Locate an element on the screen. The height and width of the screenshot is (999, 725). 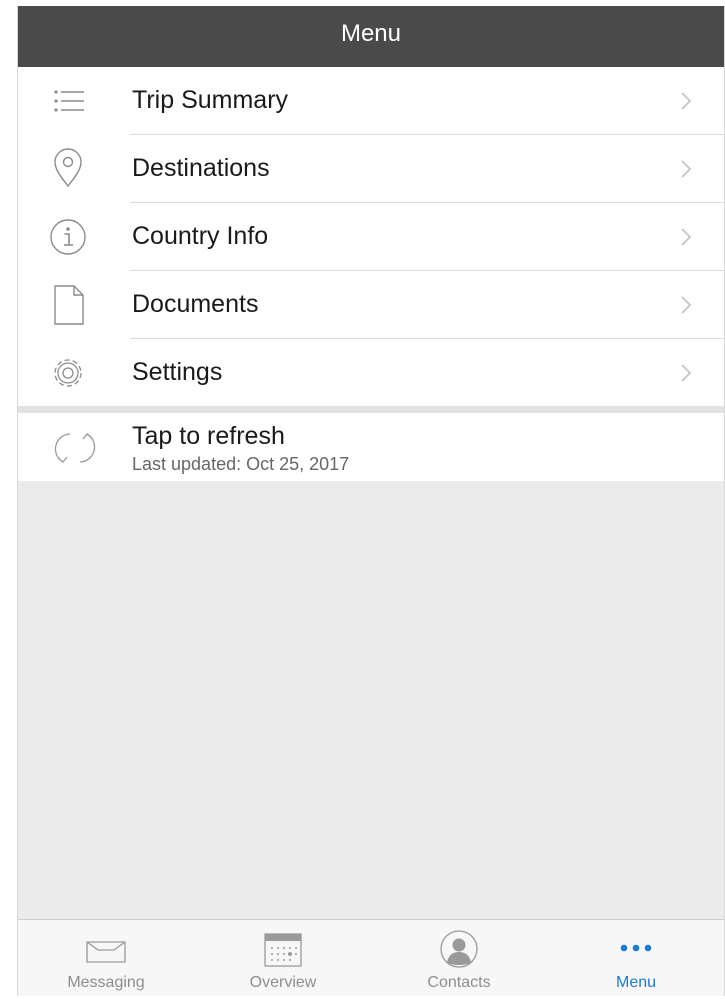
document-icon is located at coordinates (69, 305).